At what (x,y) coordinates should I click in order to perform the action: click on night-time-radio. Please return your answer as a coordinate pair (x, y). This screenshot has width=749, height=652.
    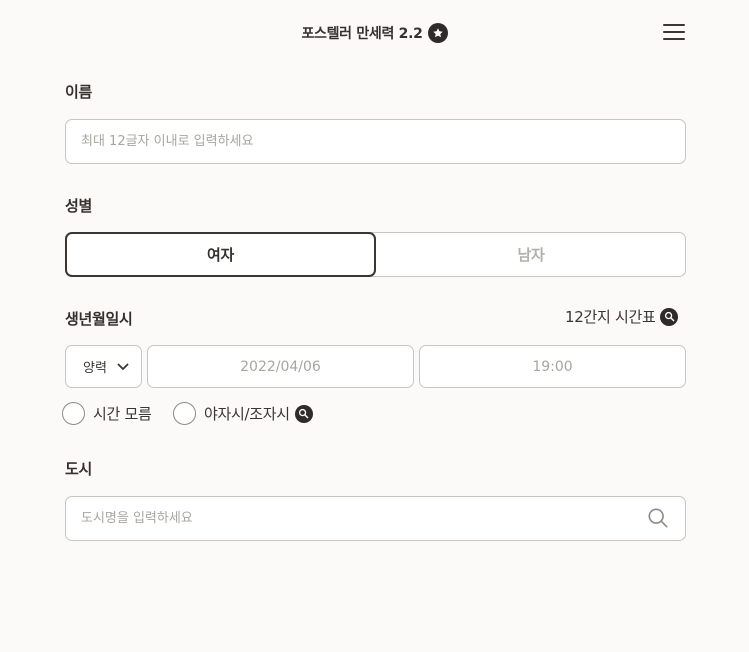
    Looking at the image, I should click on (184, 413).